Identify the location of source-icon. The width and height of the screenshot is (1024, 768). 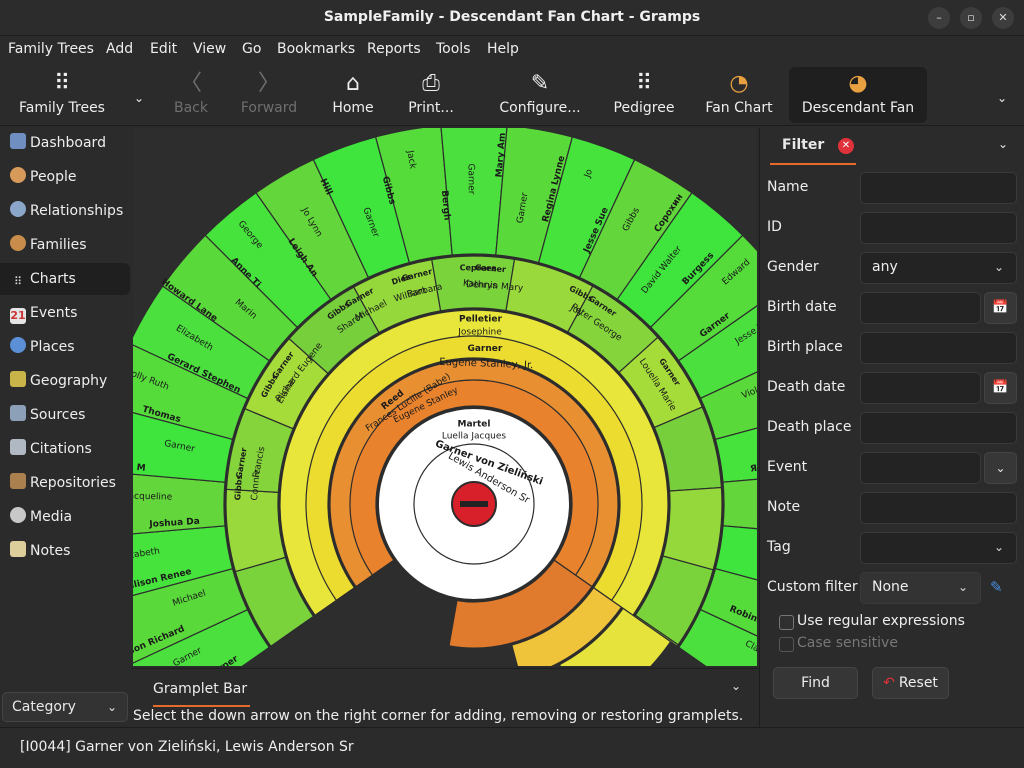
(18, 413).